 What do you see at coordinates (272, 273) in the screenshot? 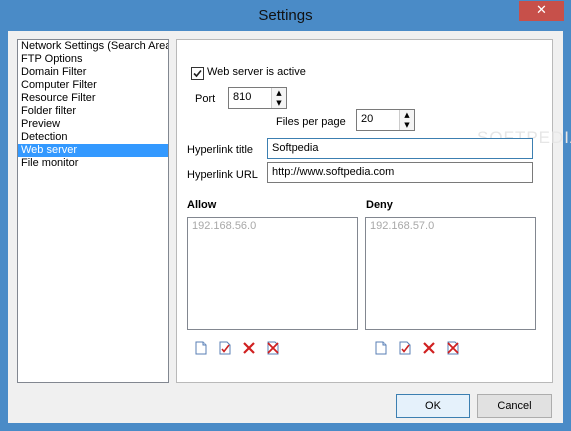
I see `allow-list: 192.168.56.0` at bounding box center [272, 273].